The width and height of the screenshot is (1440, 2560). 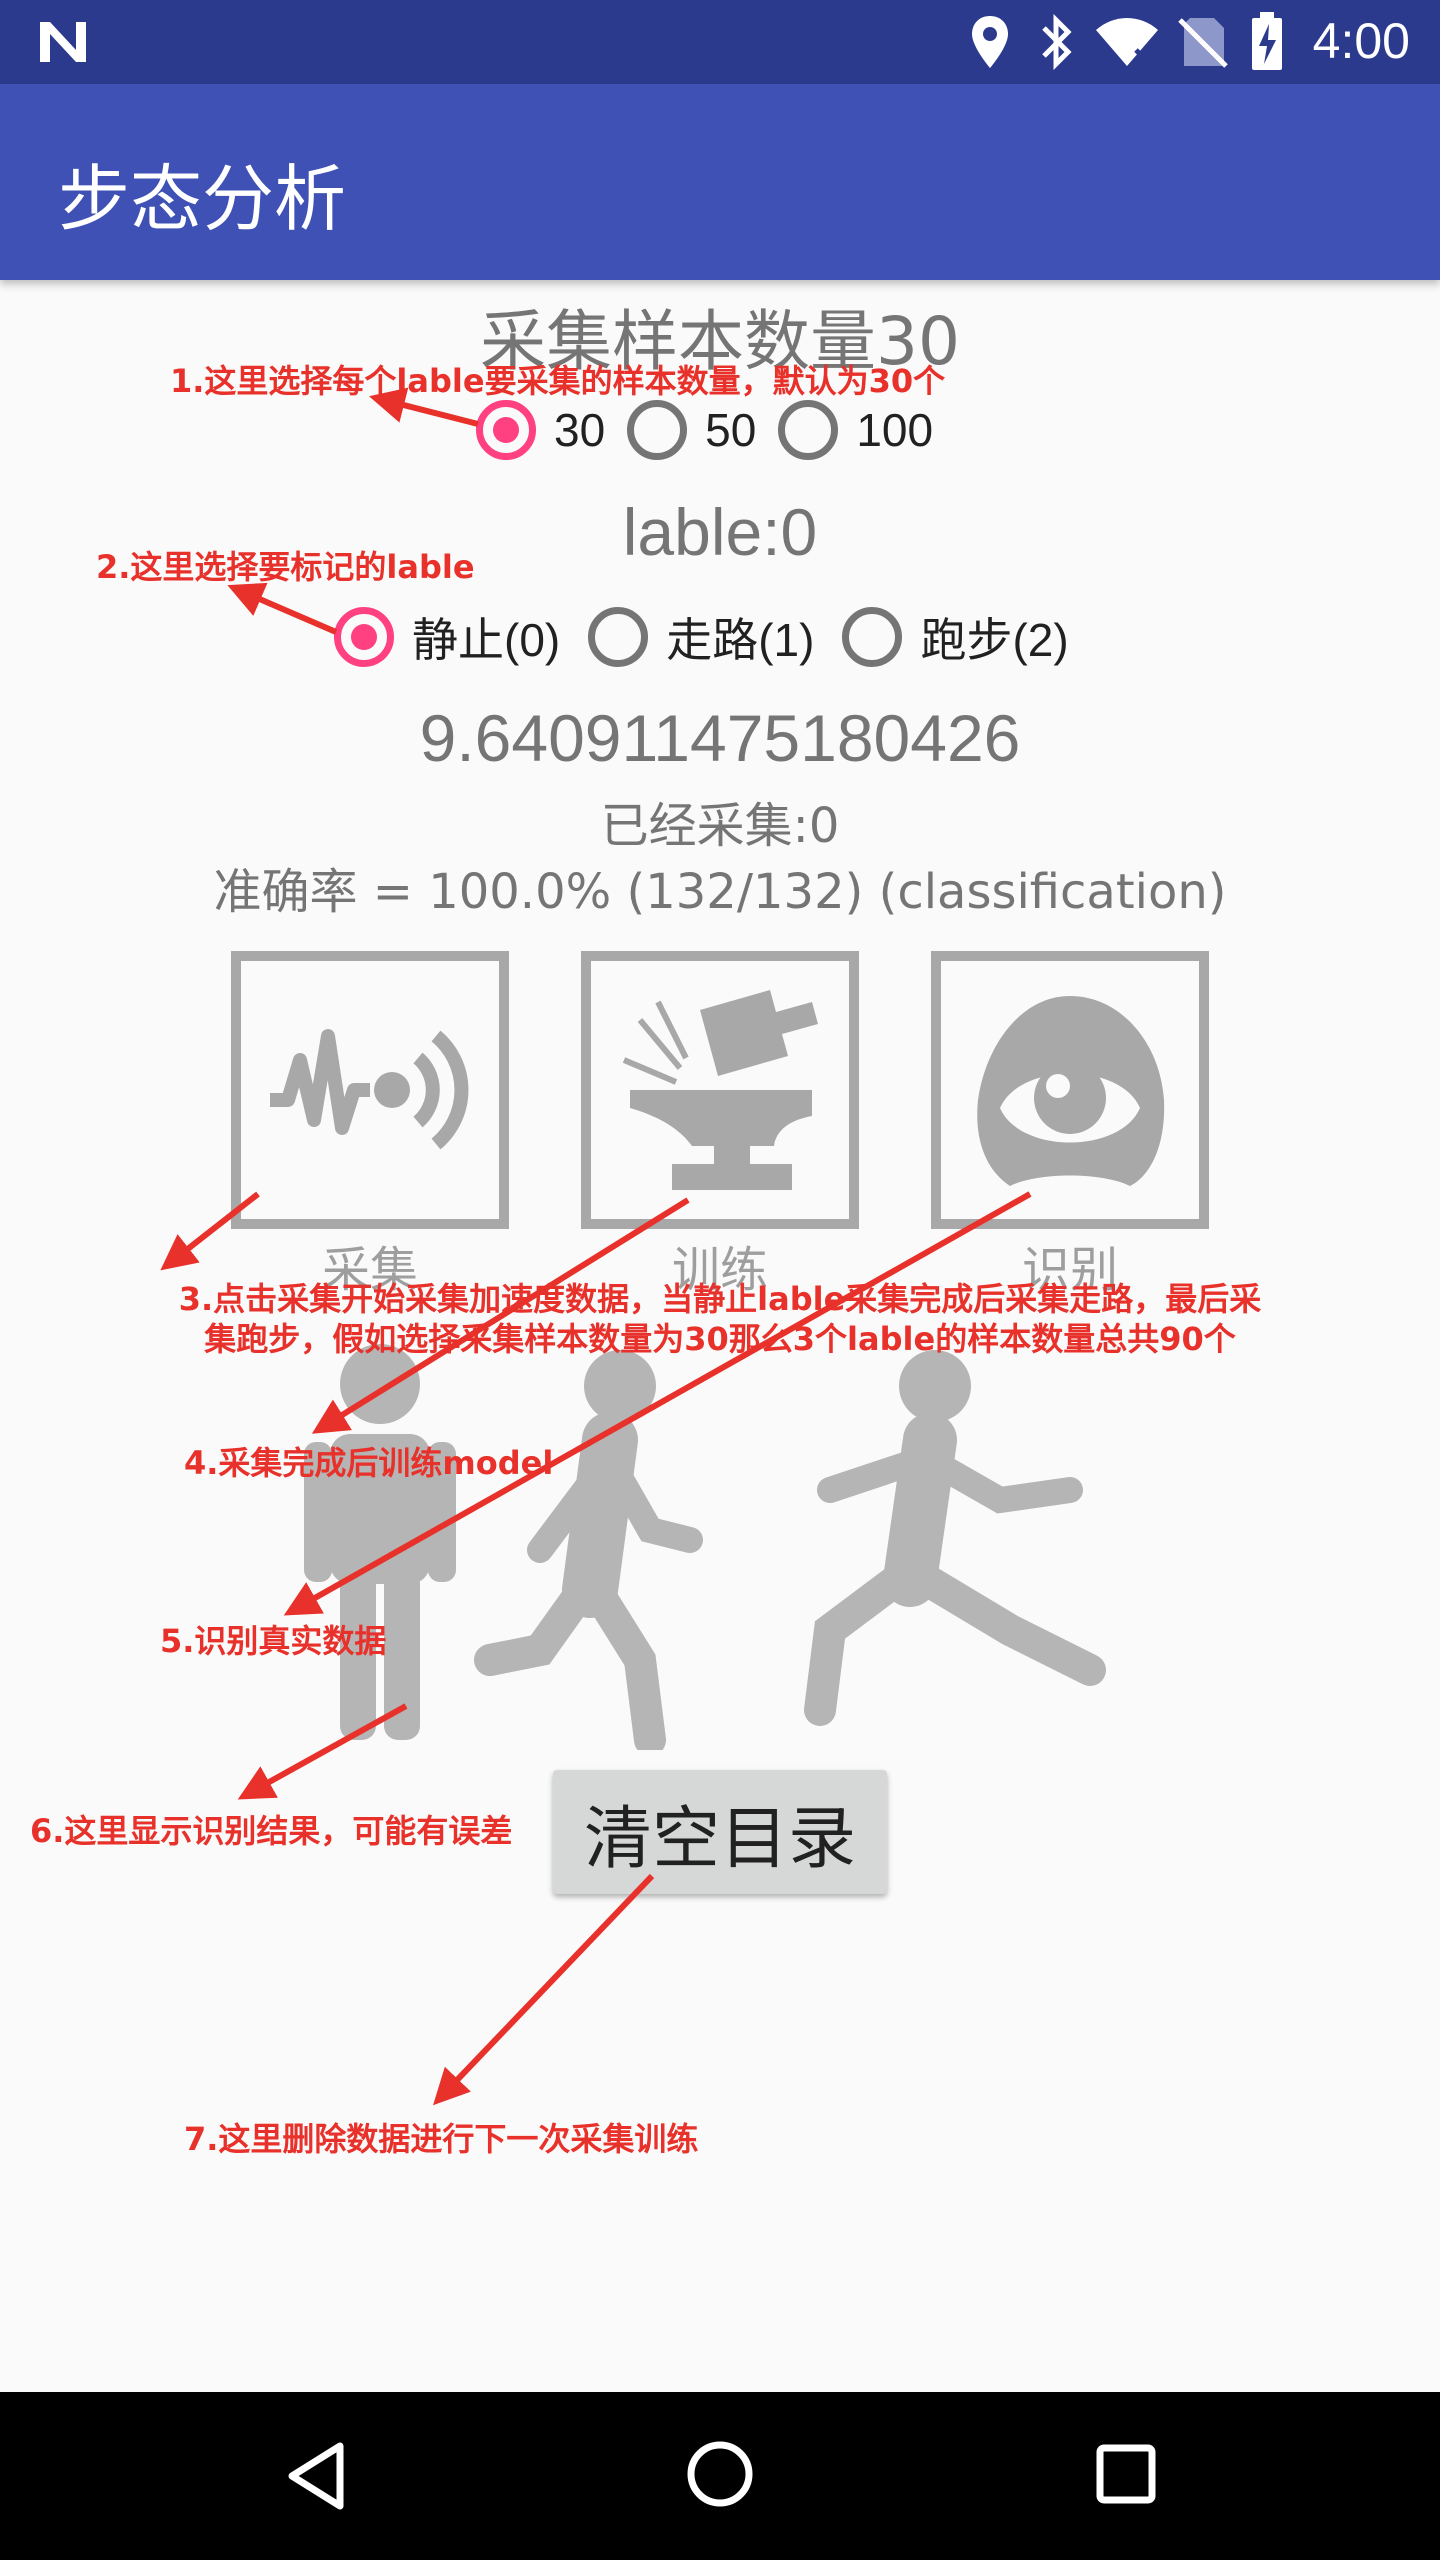 What do you see at coordinates (441, 2139) in the screenshot?
I see `annotation-7: 7.这里删除数据进行下一次采集训练` at bounding box center [441, 2139].